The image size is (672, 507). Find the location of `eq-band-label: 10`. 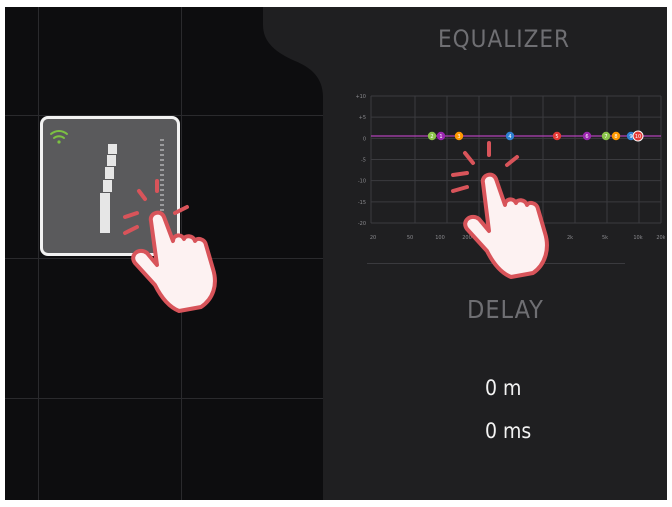

eq-band-label: 10 is located at coordinates (638, 137).